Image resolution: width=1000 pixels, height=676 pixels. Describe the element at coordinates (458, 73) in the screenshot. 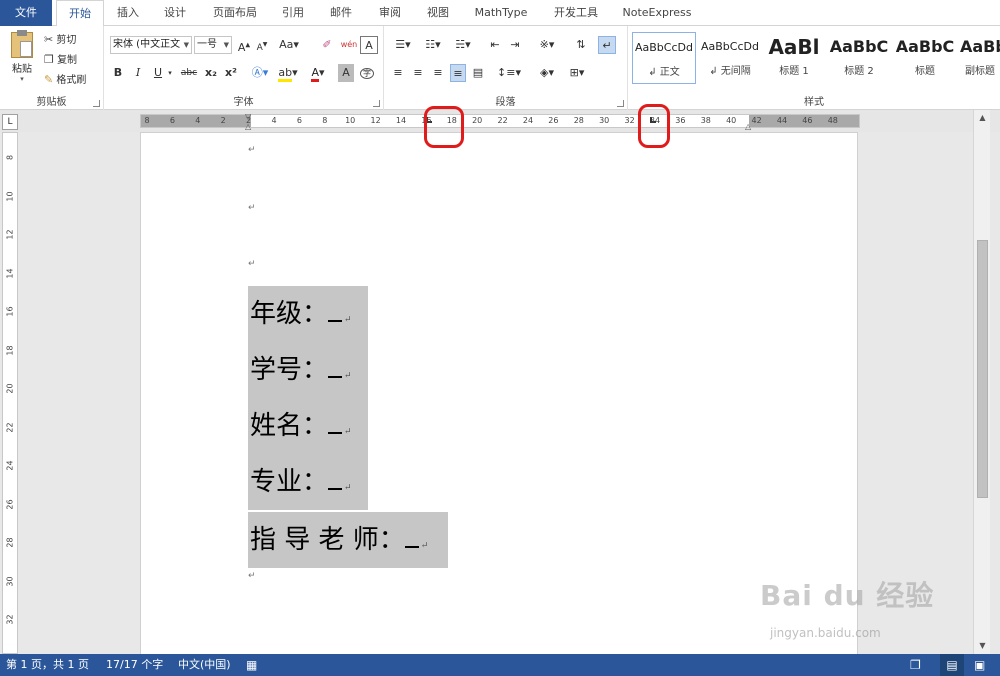

I see `justify-button: ≡` at that location.